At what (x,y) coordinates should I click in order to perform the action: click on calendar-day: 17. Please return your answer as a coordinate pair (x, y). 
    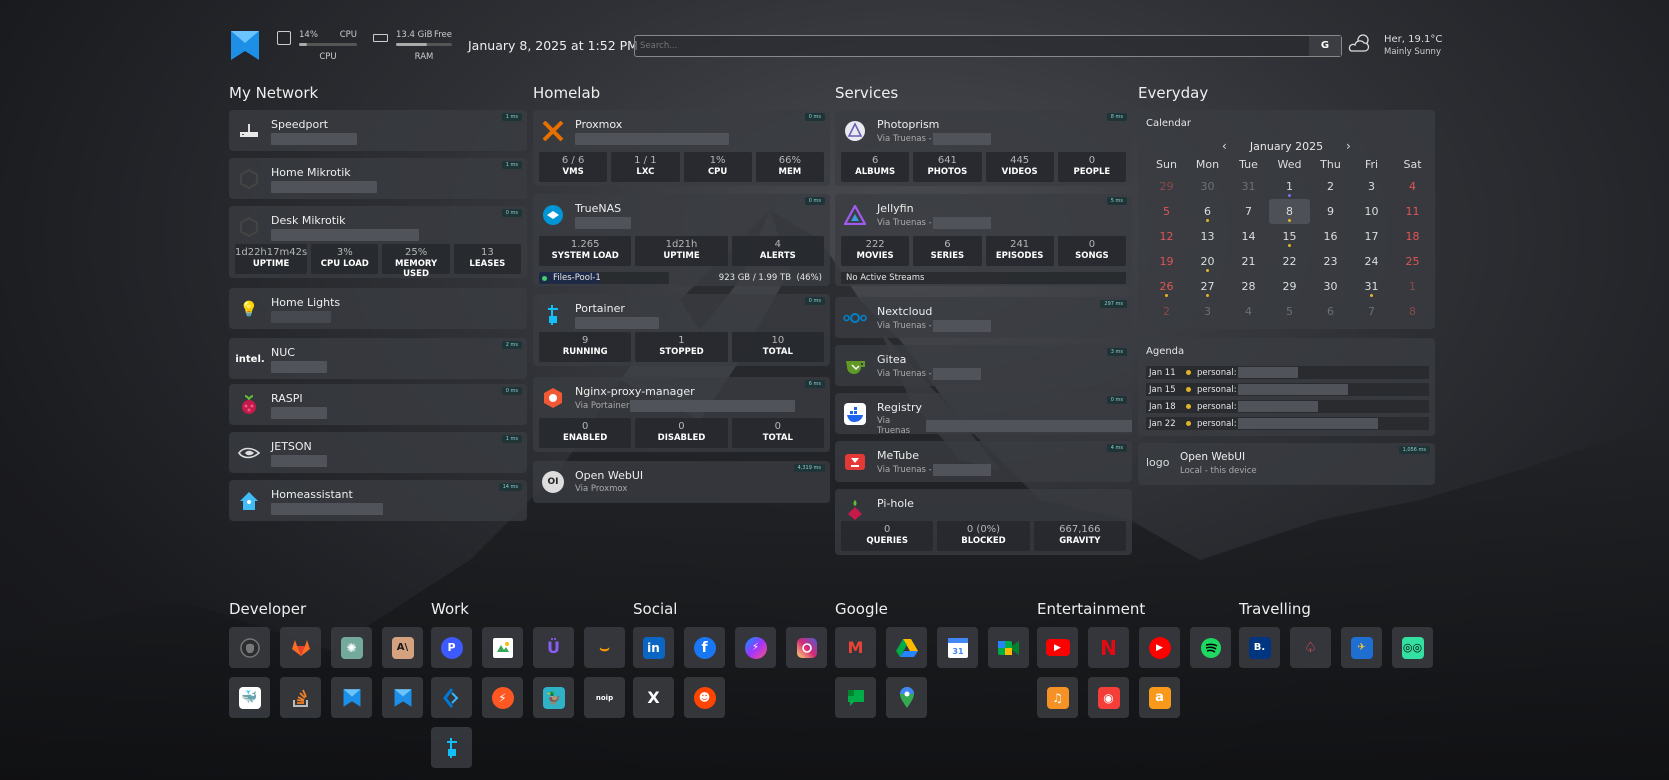
    Looking at the image, I should click on (1371, 236).